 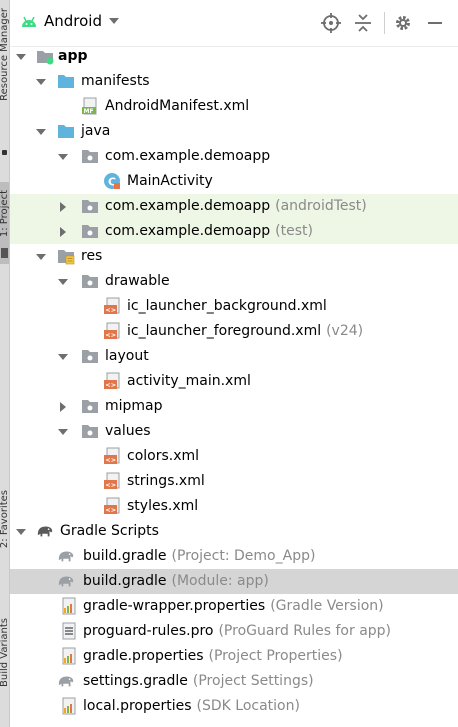 What do you see at coordinates (234, 456) in the screenshot?
I see `tree-node-colors: <> colors.xml` at bounding box center [234, 456].